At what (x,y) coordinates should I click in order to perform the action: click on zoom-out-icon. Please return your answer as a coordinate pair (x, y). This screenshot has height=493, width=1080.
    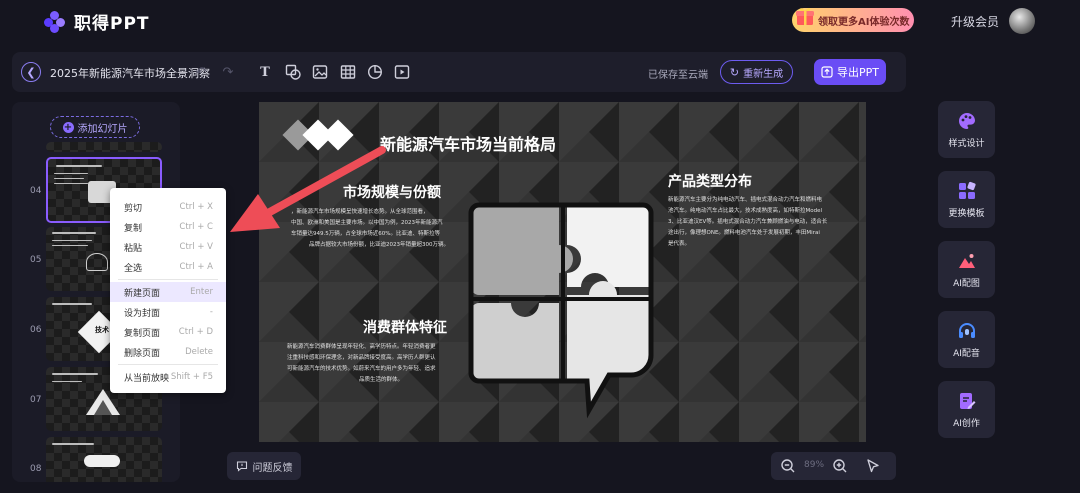
    Looking at the image, I should click on (788, 466).